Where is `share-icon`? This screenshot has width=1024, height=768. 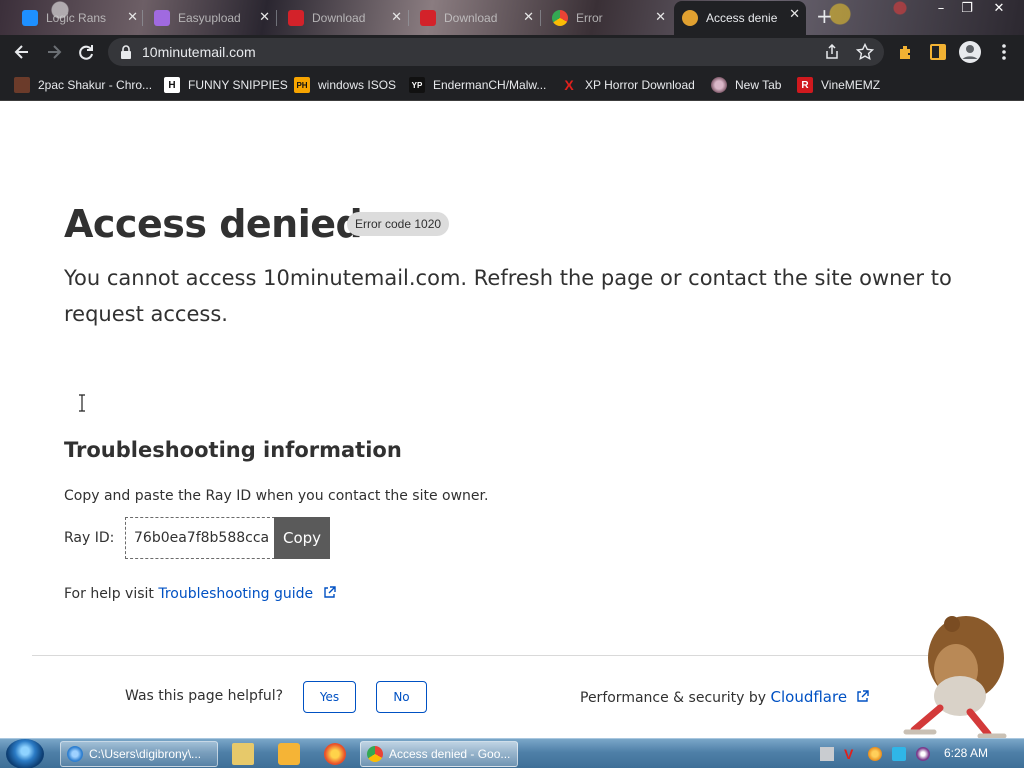
share-icon is located at coordinates (832, 52).